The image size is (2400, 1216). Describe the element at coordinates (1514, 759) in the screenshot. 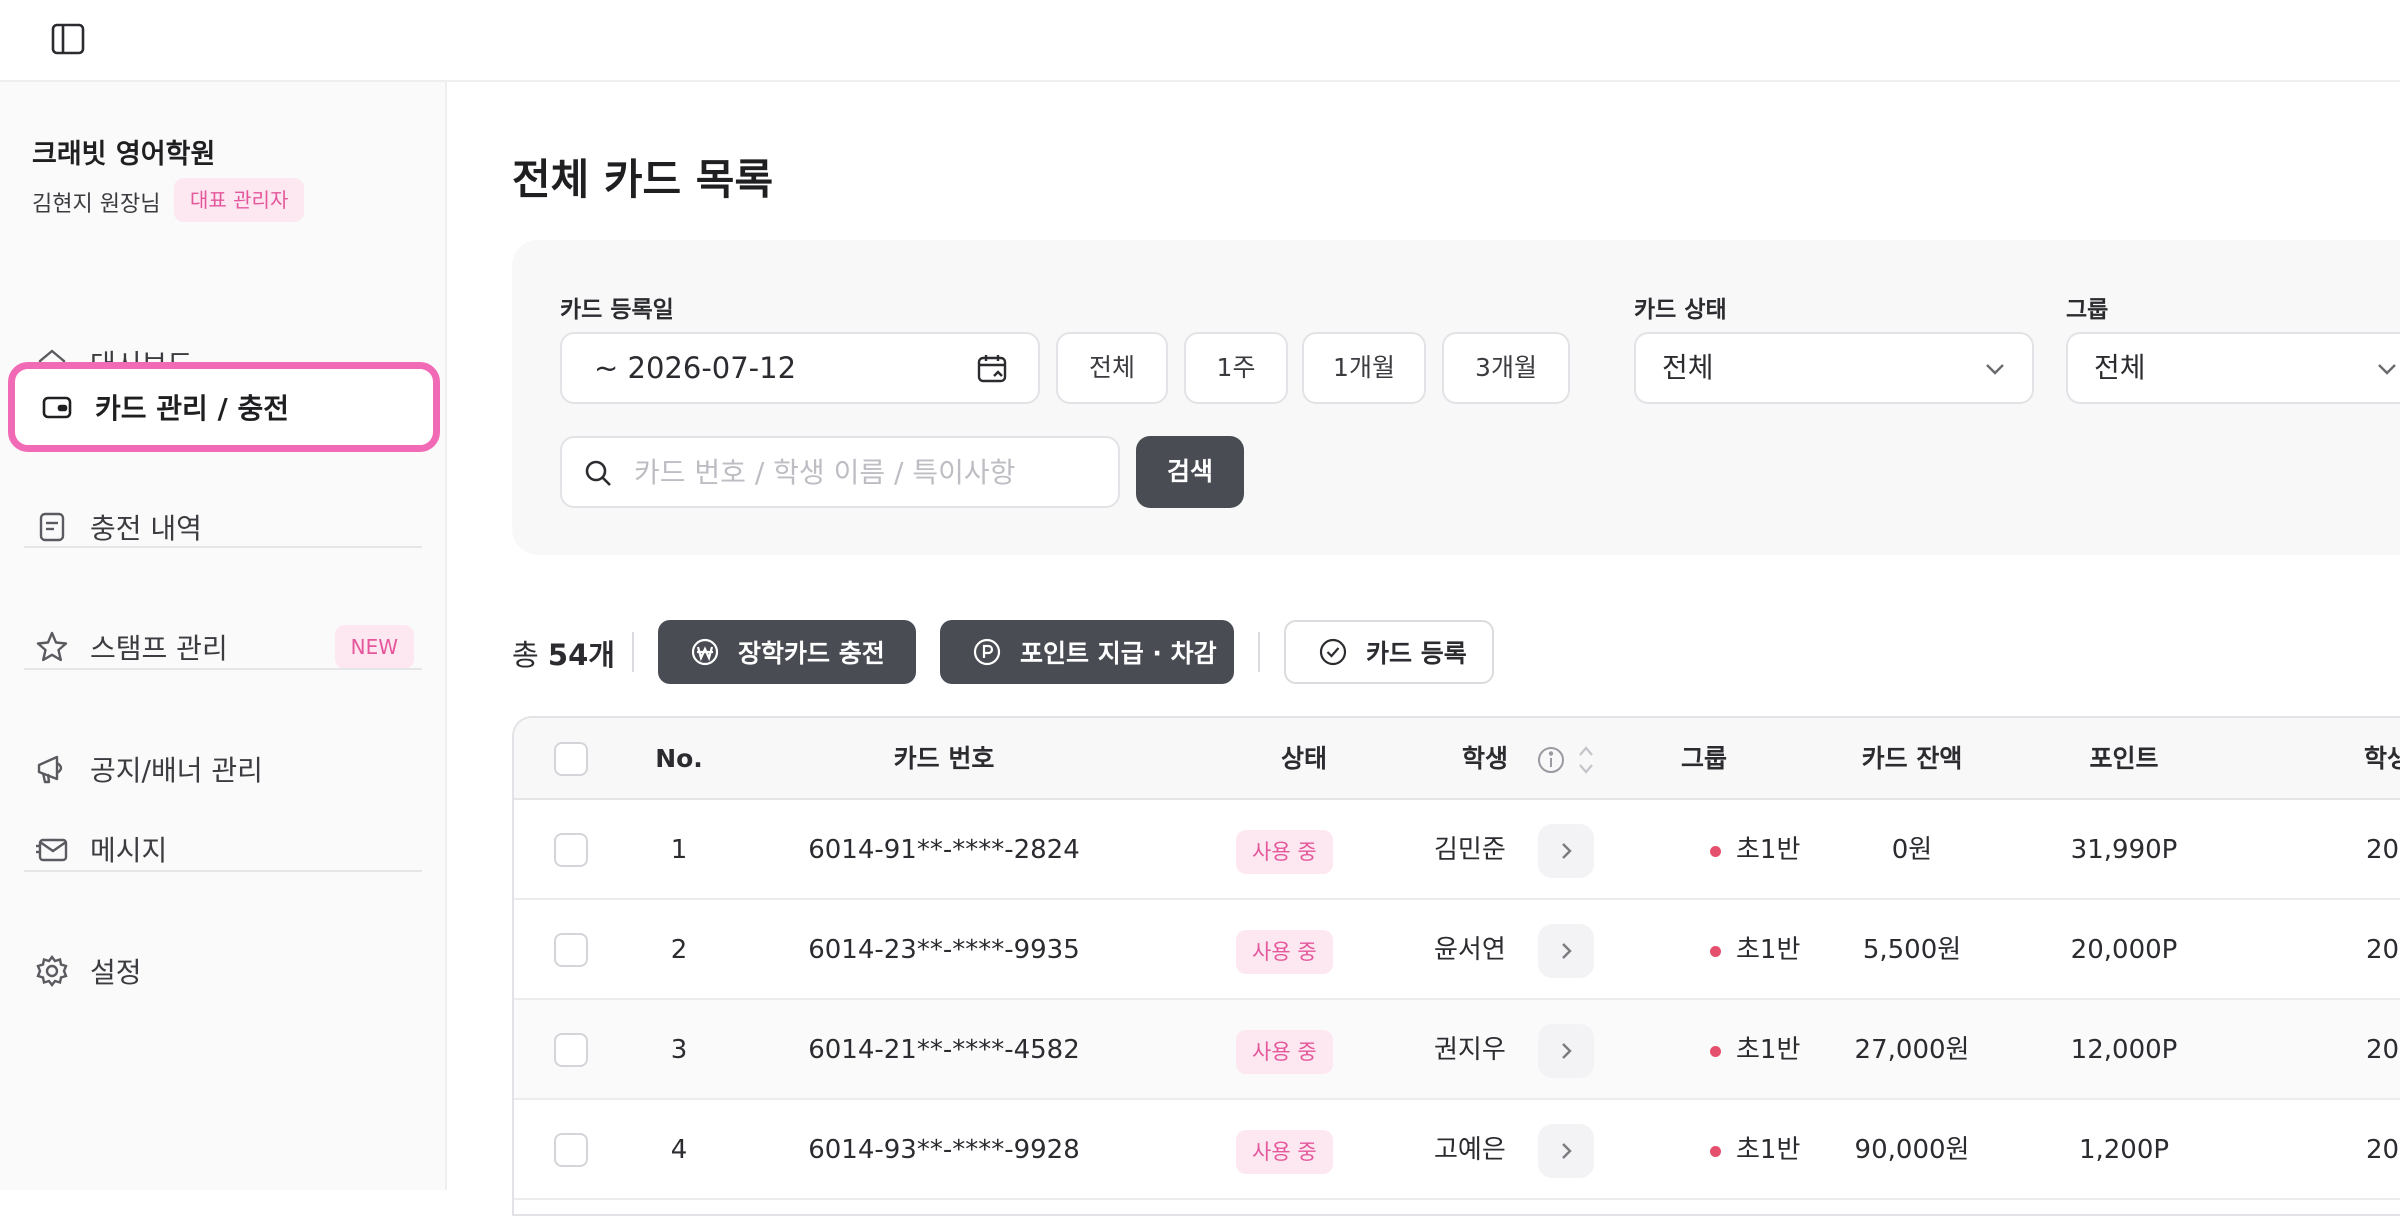

I see `col-student: 학생` at that location.